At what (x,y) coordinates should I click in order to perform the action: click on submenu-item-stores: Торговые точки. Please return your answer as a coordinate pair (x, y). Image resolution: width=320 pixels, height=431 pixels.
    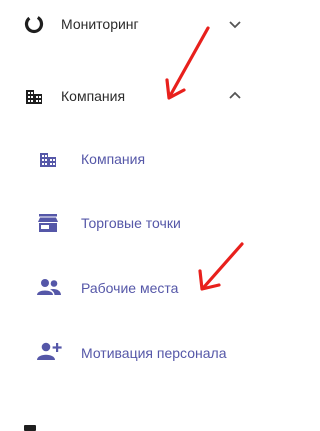
    Looking at the image, I should click on (130, 223).